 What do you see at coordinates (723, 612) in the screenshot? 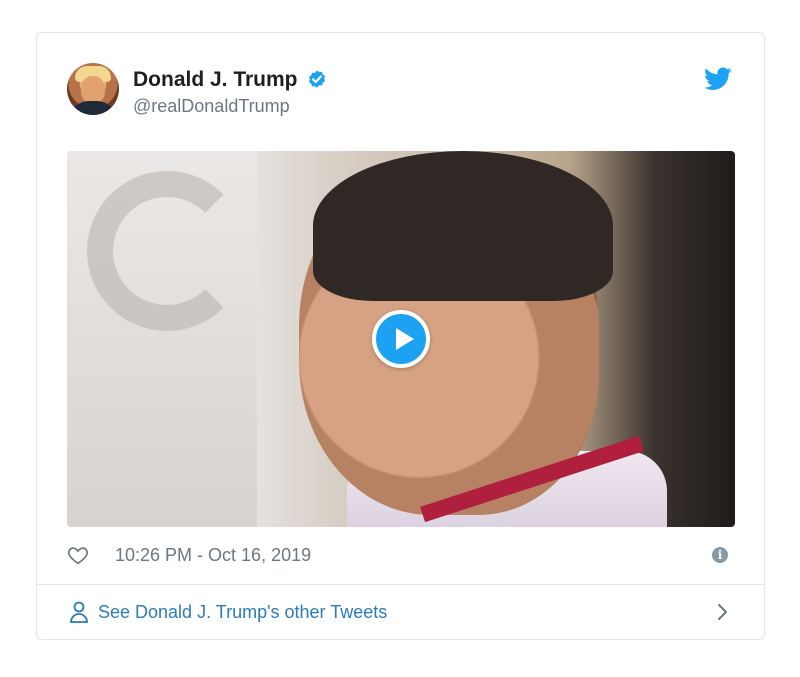
I see `chevron-right-icon` at bounding box center [723, 612].